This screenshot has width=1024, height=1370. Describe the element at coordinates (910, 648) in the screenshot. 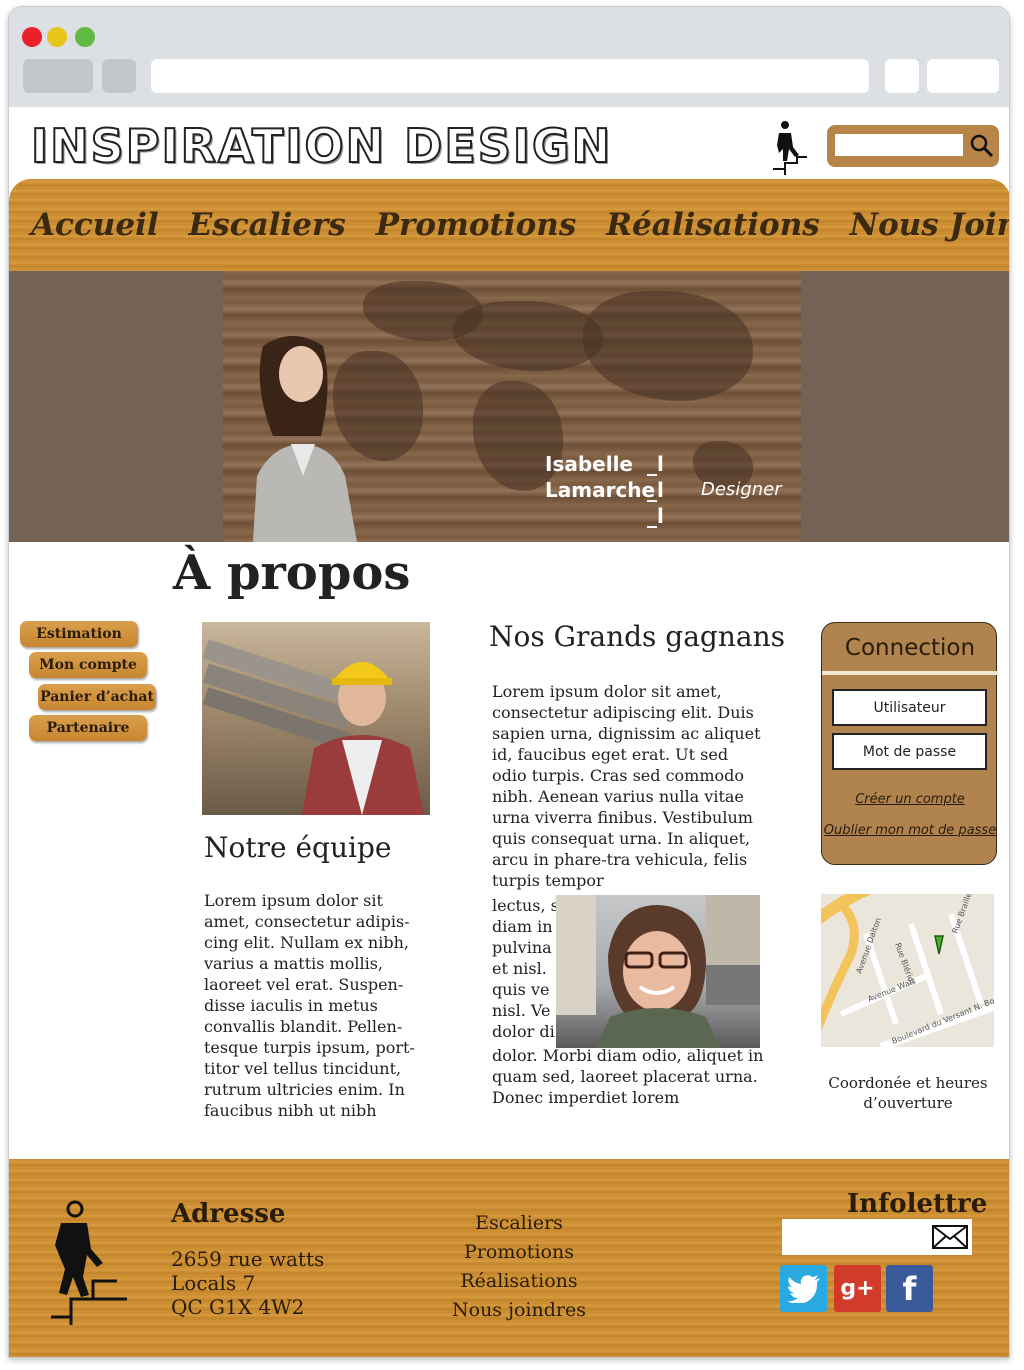

I see `login-title: Connection` at that location.